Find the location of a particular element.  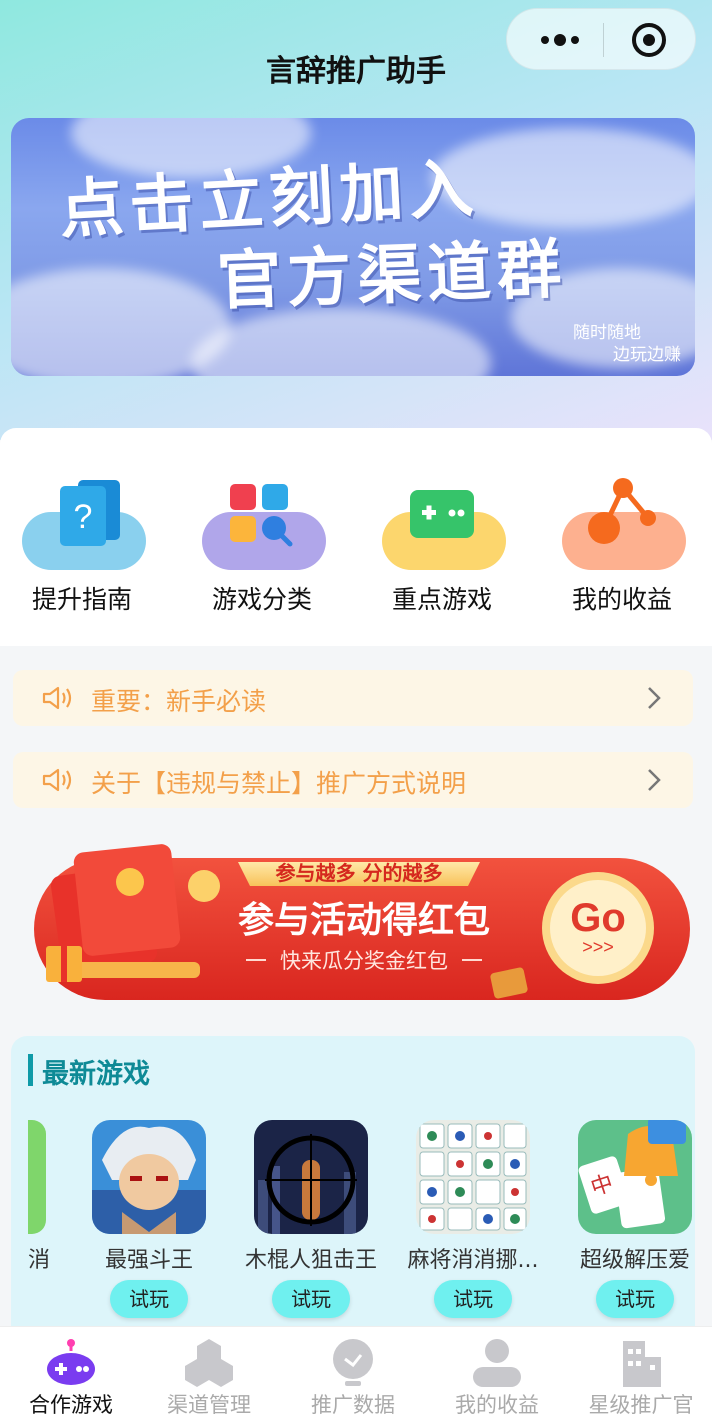

tab-star-promoter: 星级推广官 is located at coordinates (641, 1375).